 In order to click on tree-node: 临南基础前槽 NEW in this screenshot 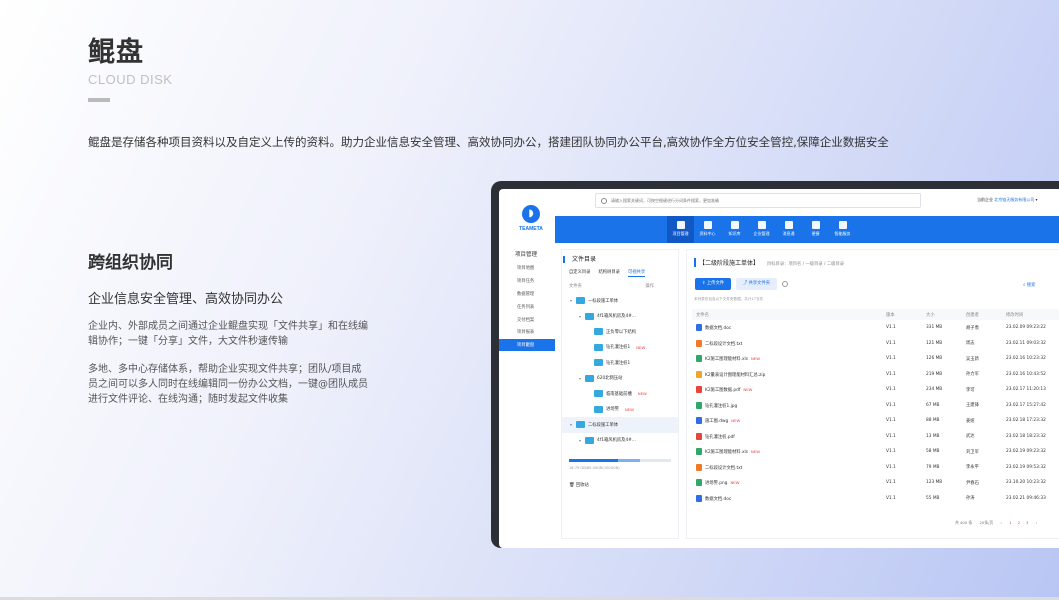, I will do `click(620, 394)`.